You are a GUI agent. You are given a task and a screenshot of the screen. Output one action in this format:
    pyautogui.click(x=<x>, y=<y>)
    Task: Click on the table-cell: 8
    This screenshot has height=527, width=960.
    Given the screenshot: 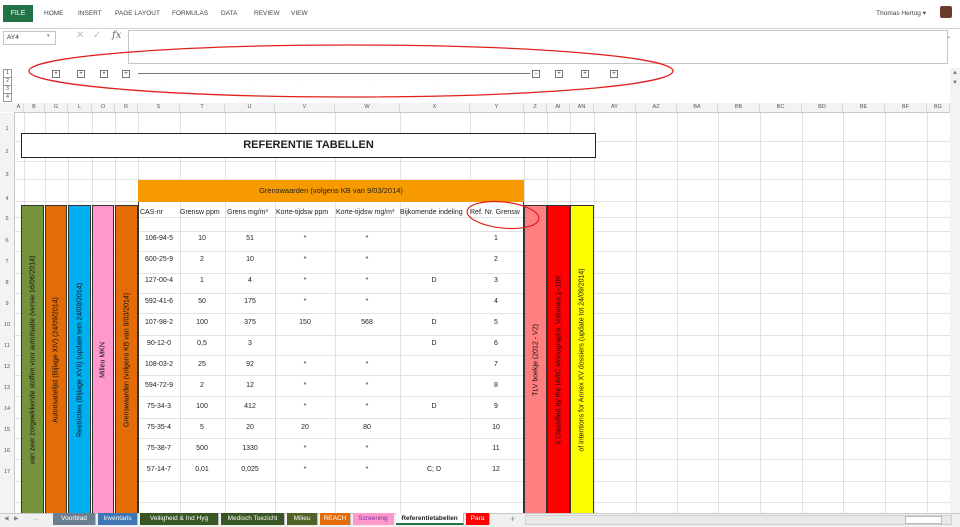 What is the action you would take?
    pyautogui.click(x=496, y=385)
    